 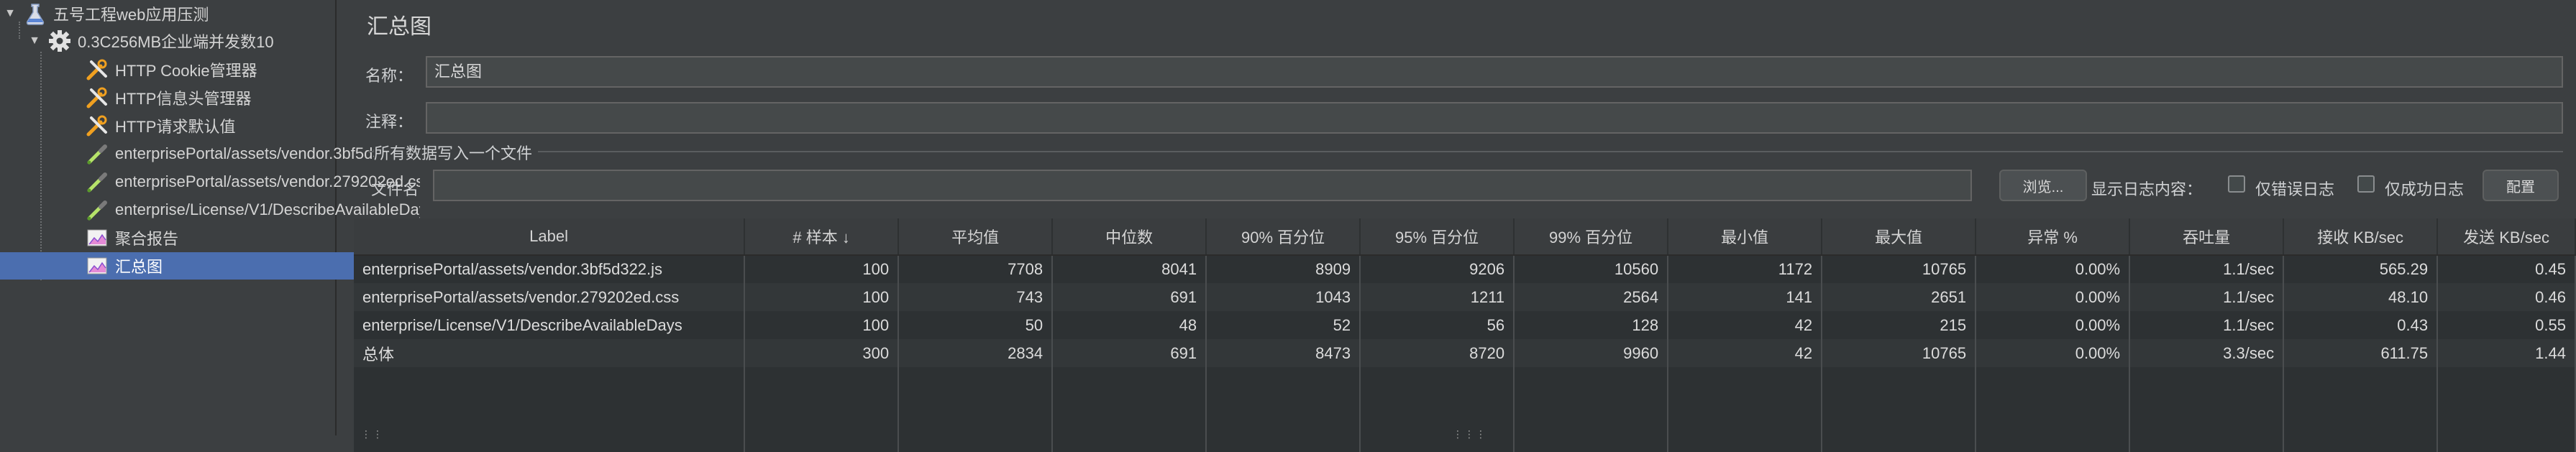 I want to click on table-cell: 2651, so click(x=1899, y=297).